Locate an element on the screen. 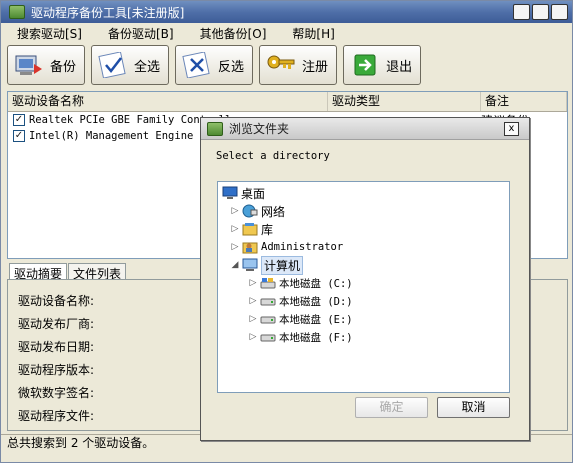 The image size is (573, 463). list-header: 驱动设备名称 驱动类型 备注 is located at coordinates (287, 102).